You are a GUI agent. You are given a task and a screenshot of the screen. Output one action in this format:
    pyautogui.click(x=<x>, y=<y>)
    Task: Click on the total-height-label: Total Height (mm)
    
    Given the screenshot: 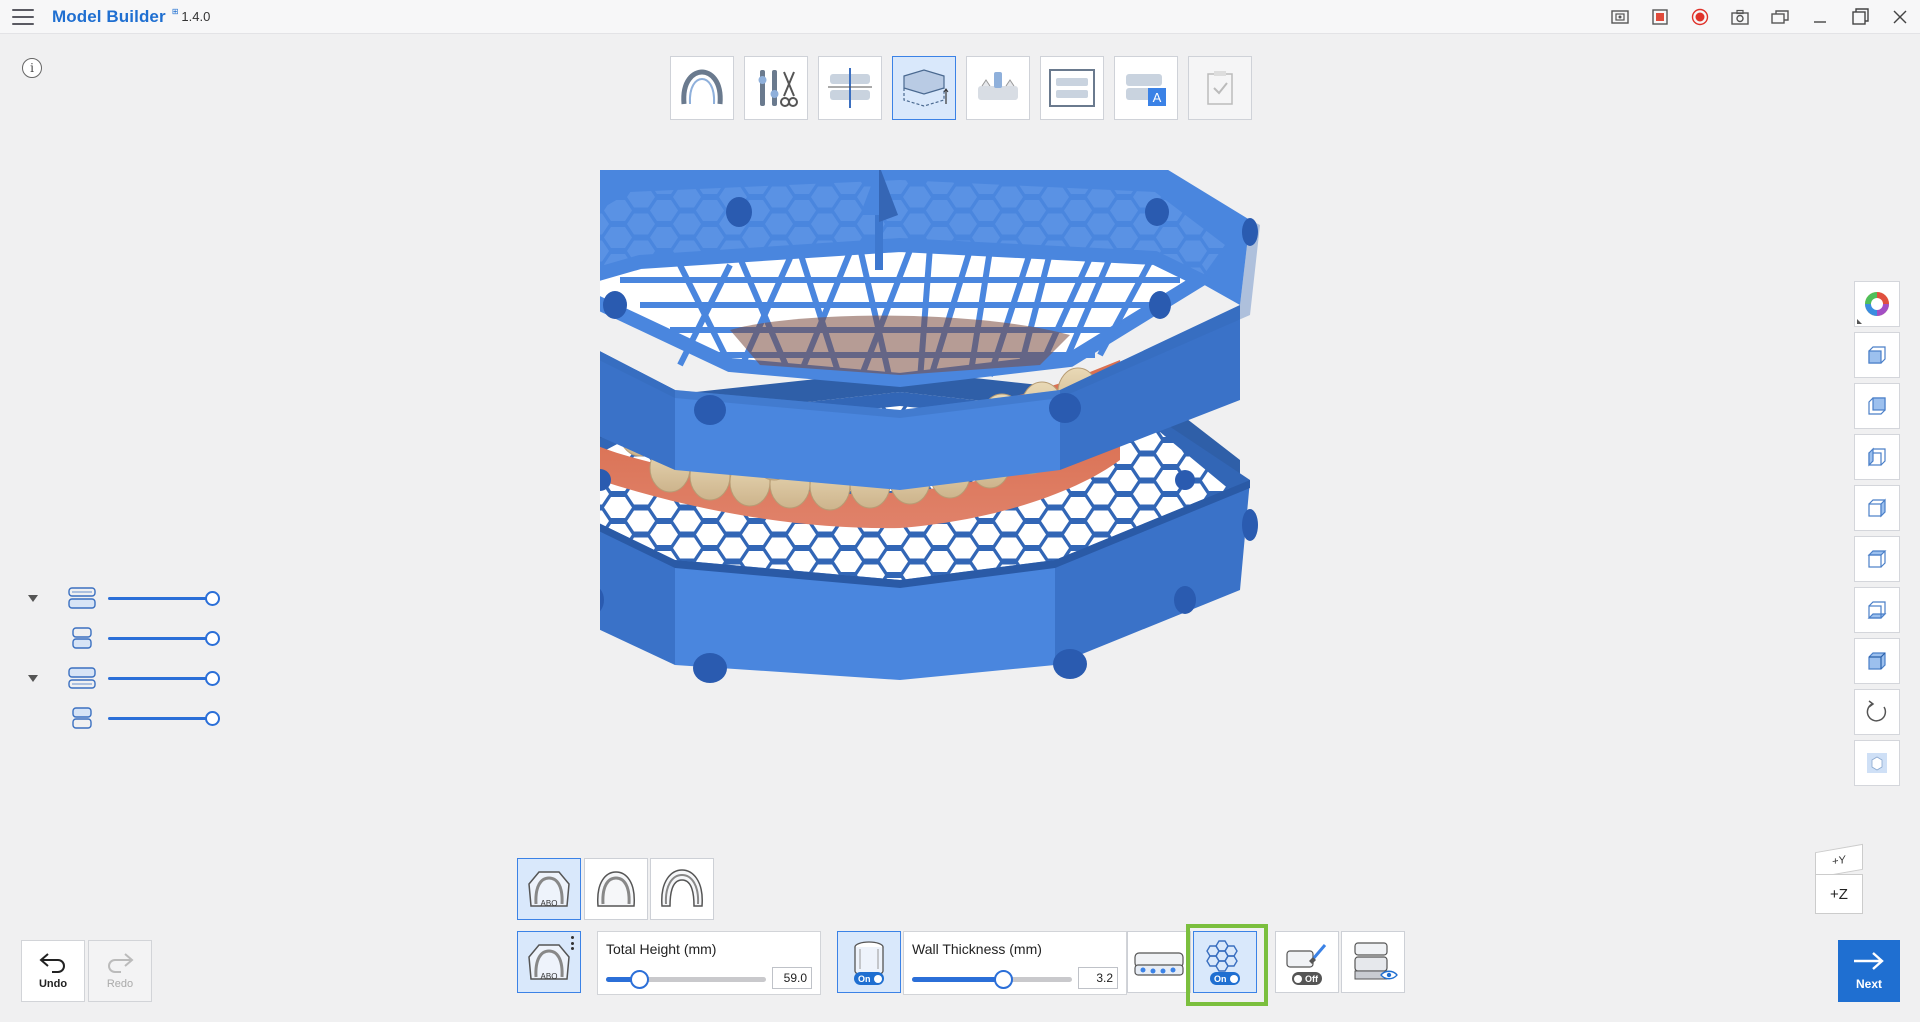 What is the action you would take?
    pyautogui.click(x=661, y=949)
    